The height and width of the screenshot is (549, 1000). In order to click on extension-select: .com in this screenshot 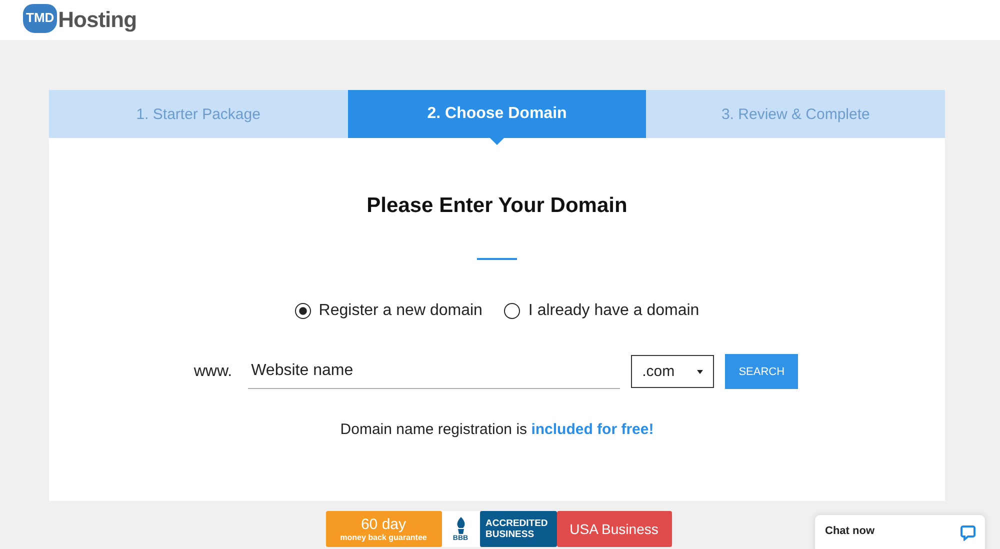, I will do `click(672, 371)`.